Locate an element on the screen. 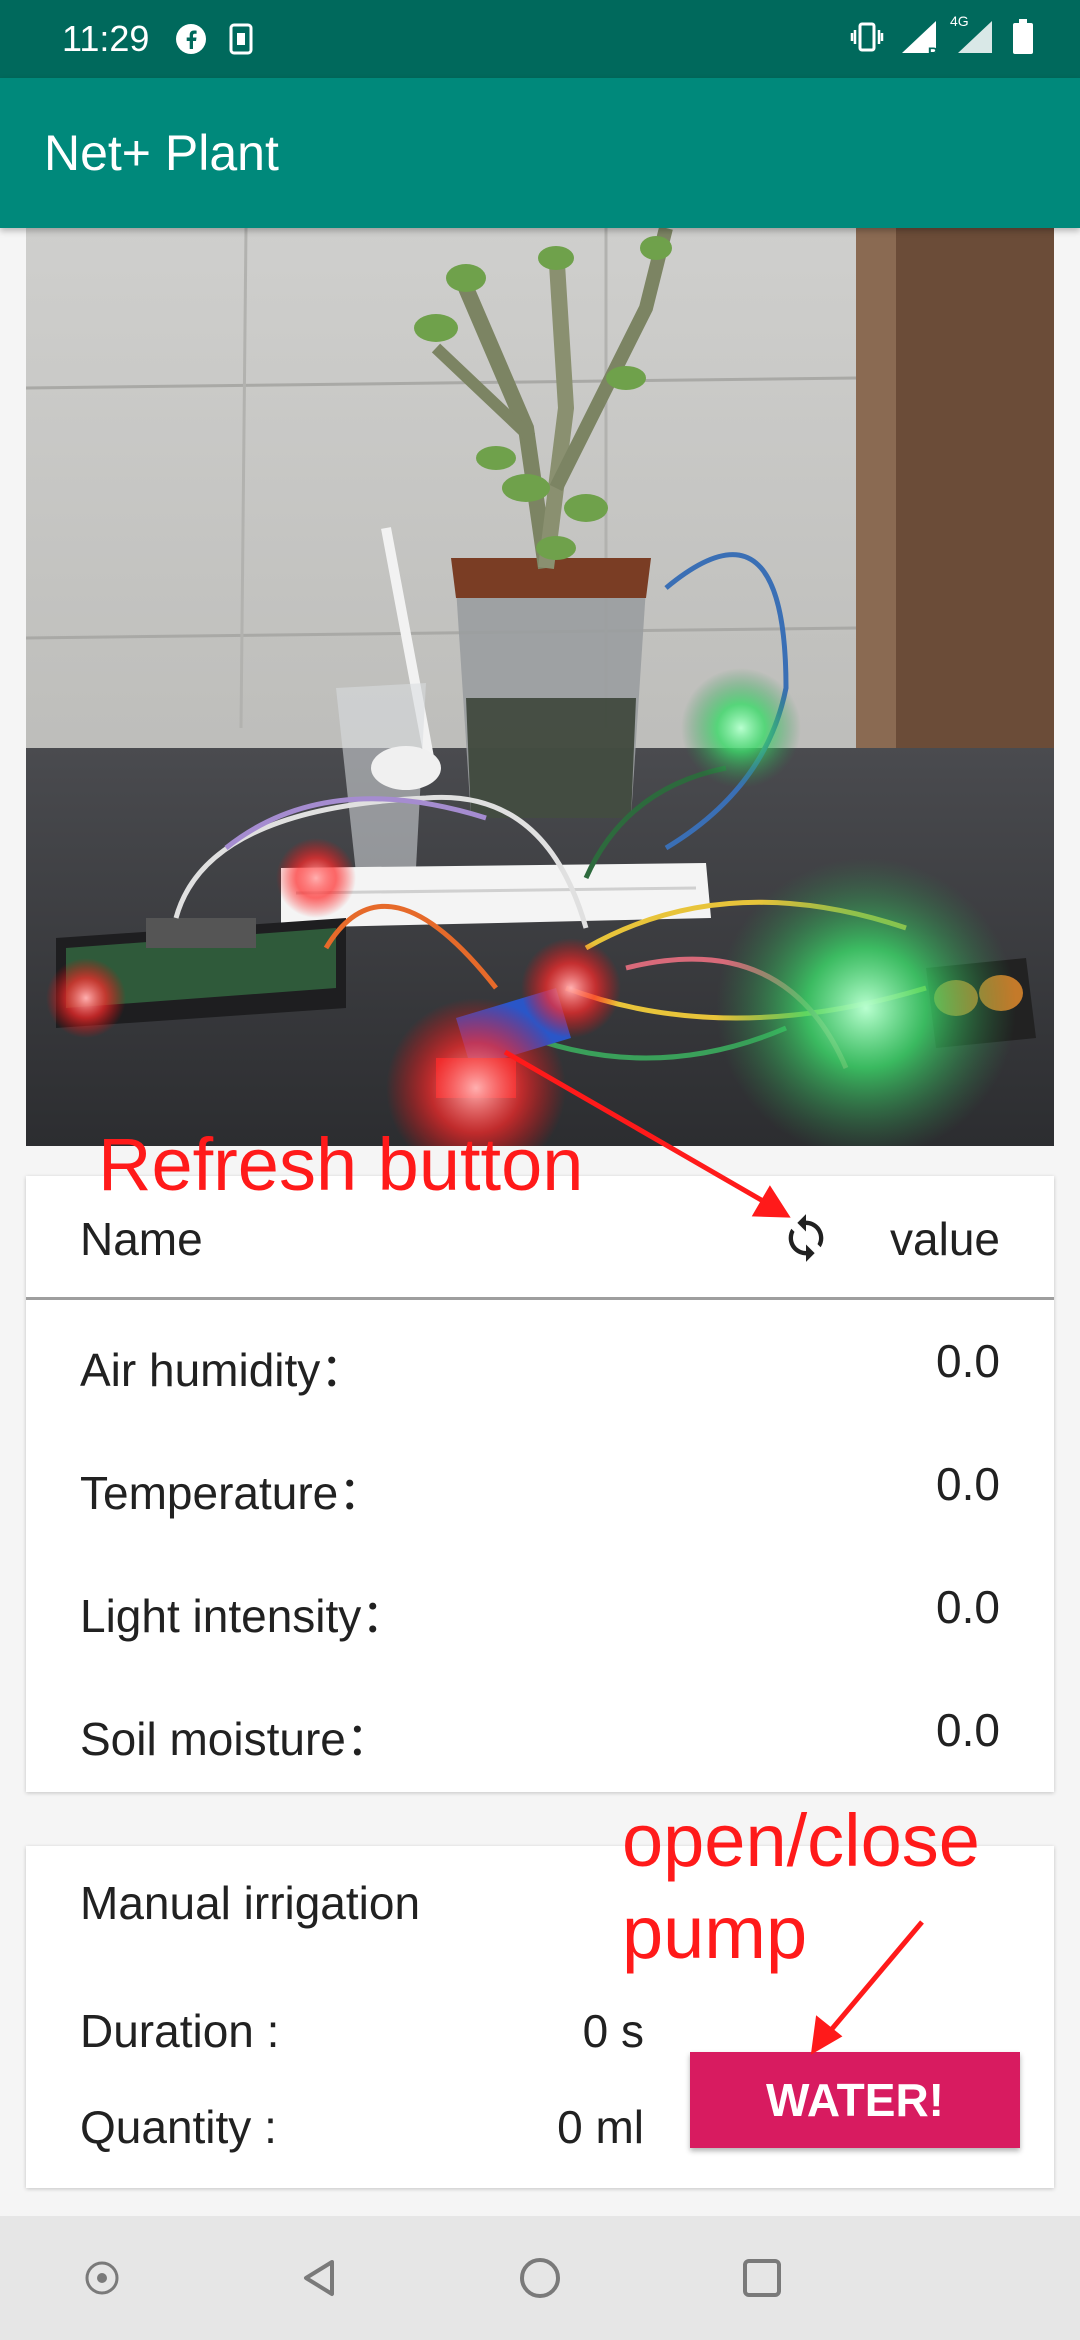 This screenshot has height=2340, width=1080. app-title: Net+ Plant is located at coordinates (161, 153).